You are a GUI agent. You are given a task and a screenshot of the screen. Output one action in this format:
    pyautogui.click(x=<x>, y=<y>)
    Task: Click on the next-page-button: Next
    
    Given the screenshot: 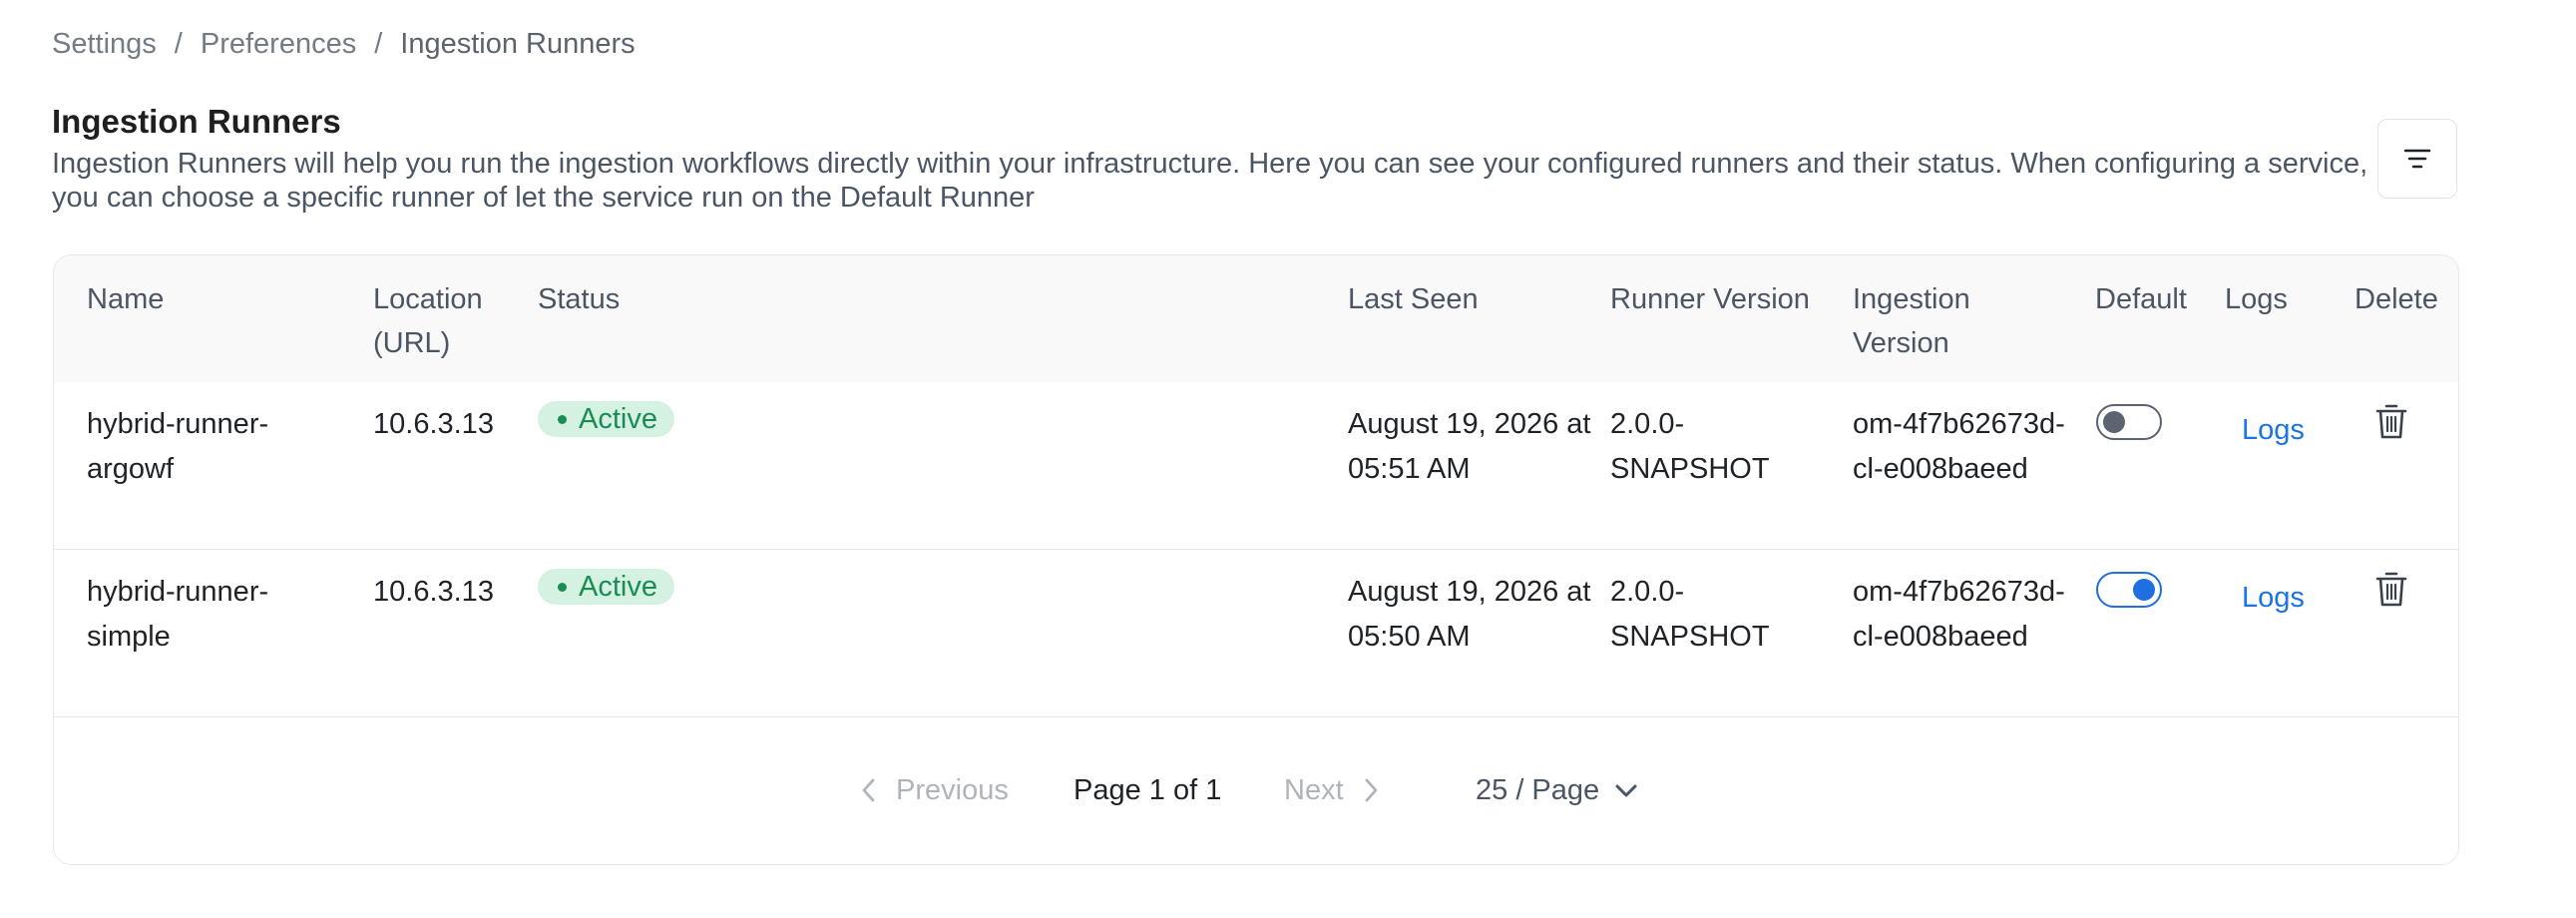 What is the action you would take?
    pyautogui.click(x=1332, y=790)
    